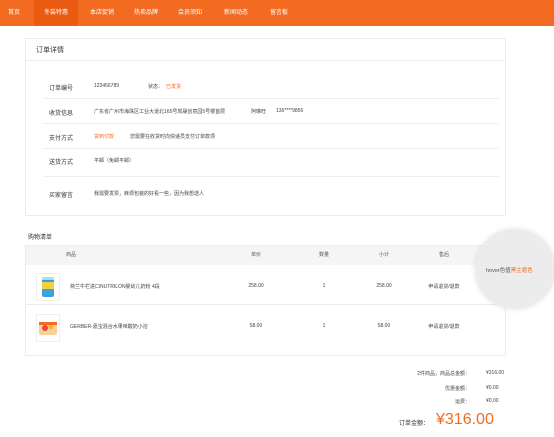 The height and width of the screenshot is (437, 554). Describe the element at coordinates (61, 163) in the screenshot. I see `delivery-label: 送货方式` at that location.